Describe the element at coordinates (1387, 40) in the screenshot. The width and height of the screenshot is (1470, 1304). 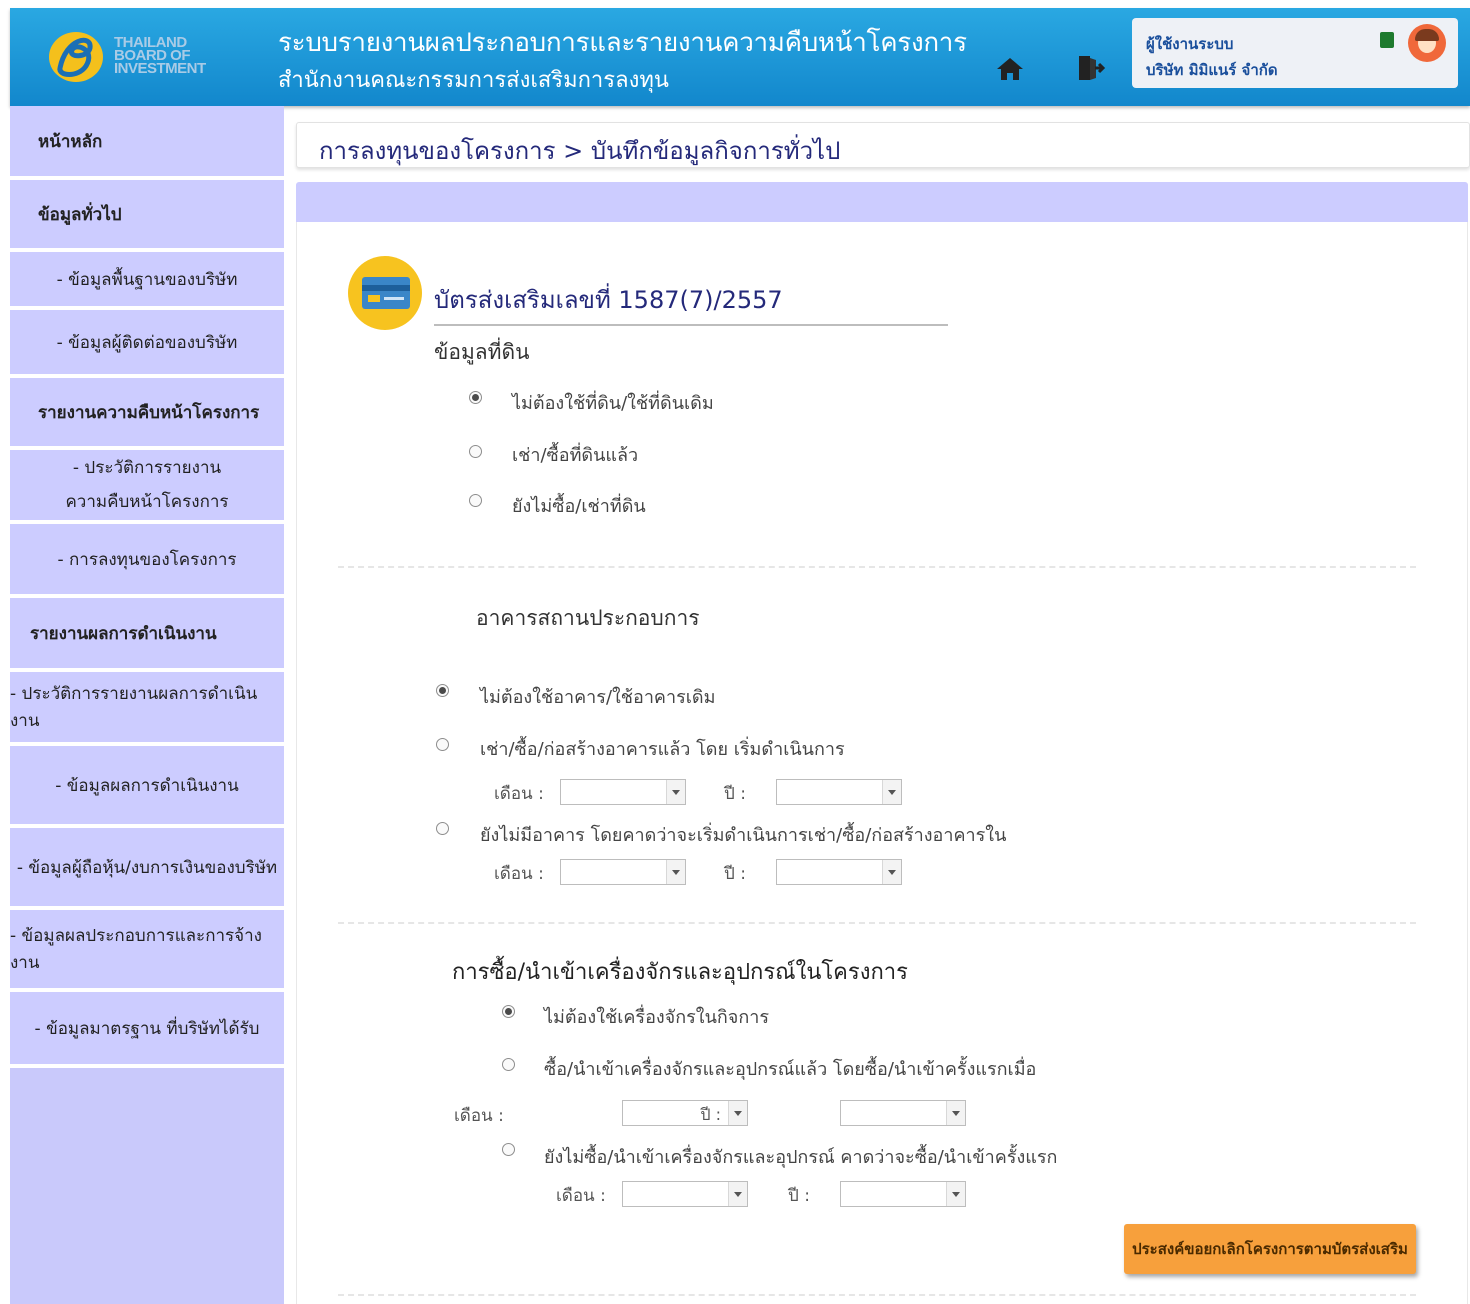
I see `id-card-icon` at that location.